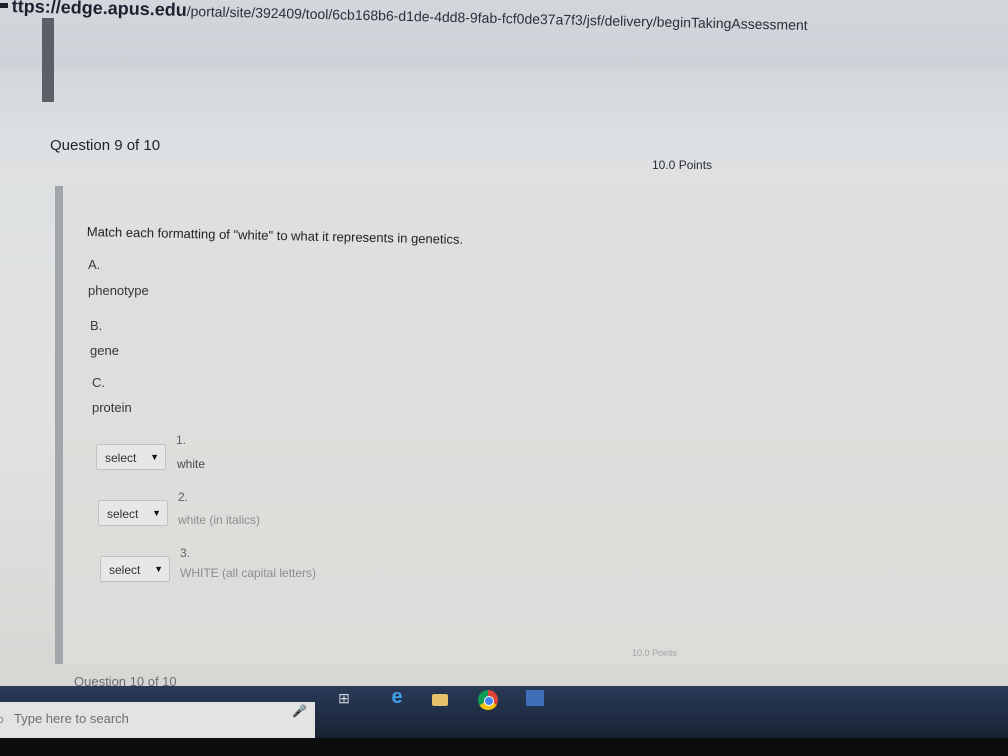  I want to click on question-points: 10.0 Points, so click(682, 165).